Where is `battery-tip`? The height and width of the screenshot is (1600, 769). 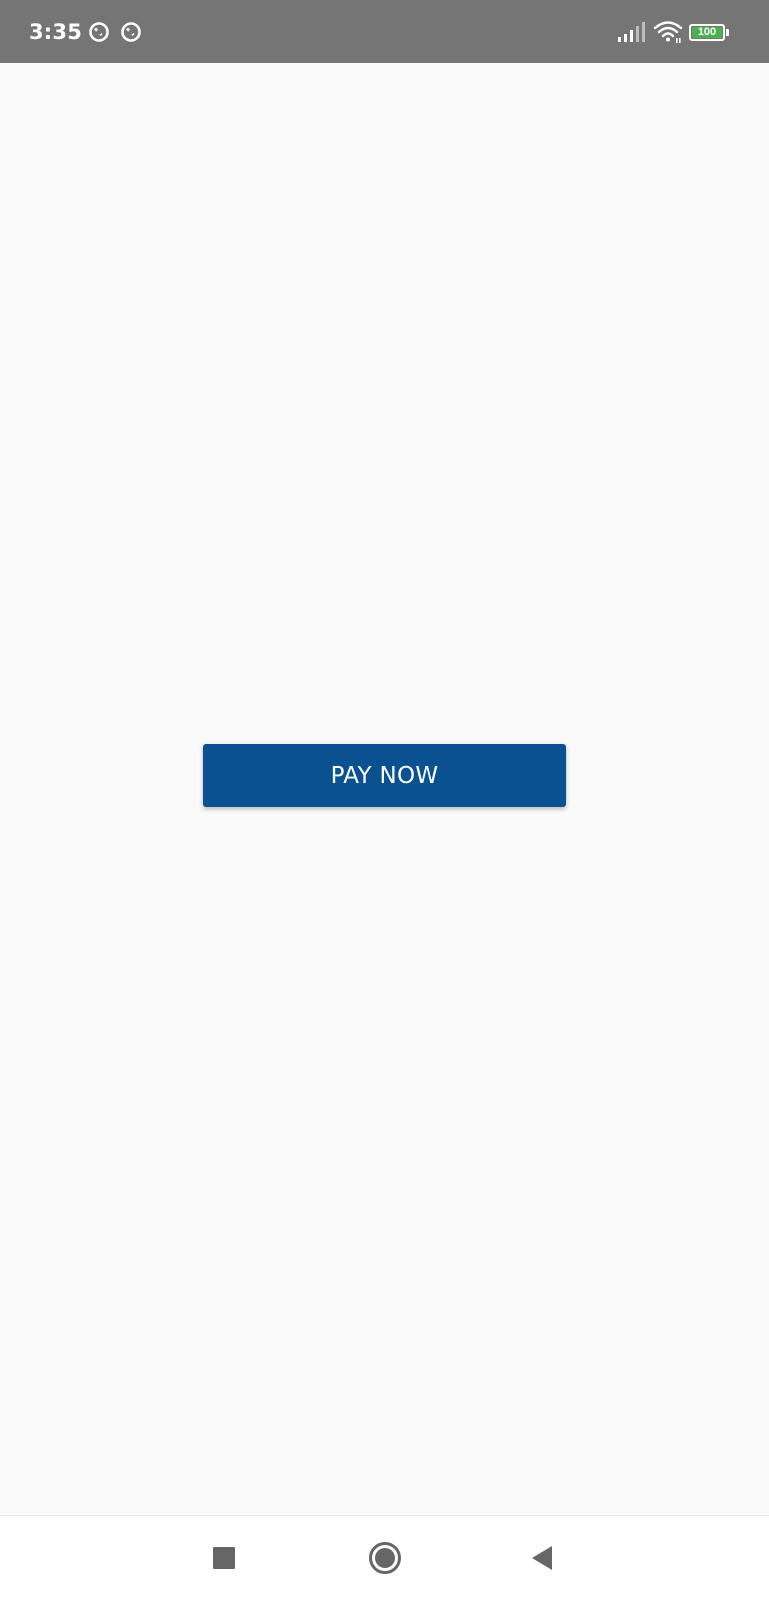 battery-tip is located at coordinates (727, 32).